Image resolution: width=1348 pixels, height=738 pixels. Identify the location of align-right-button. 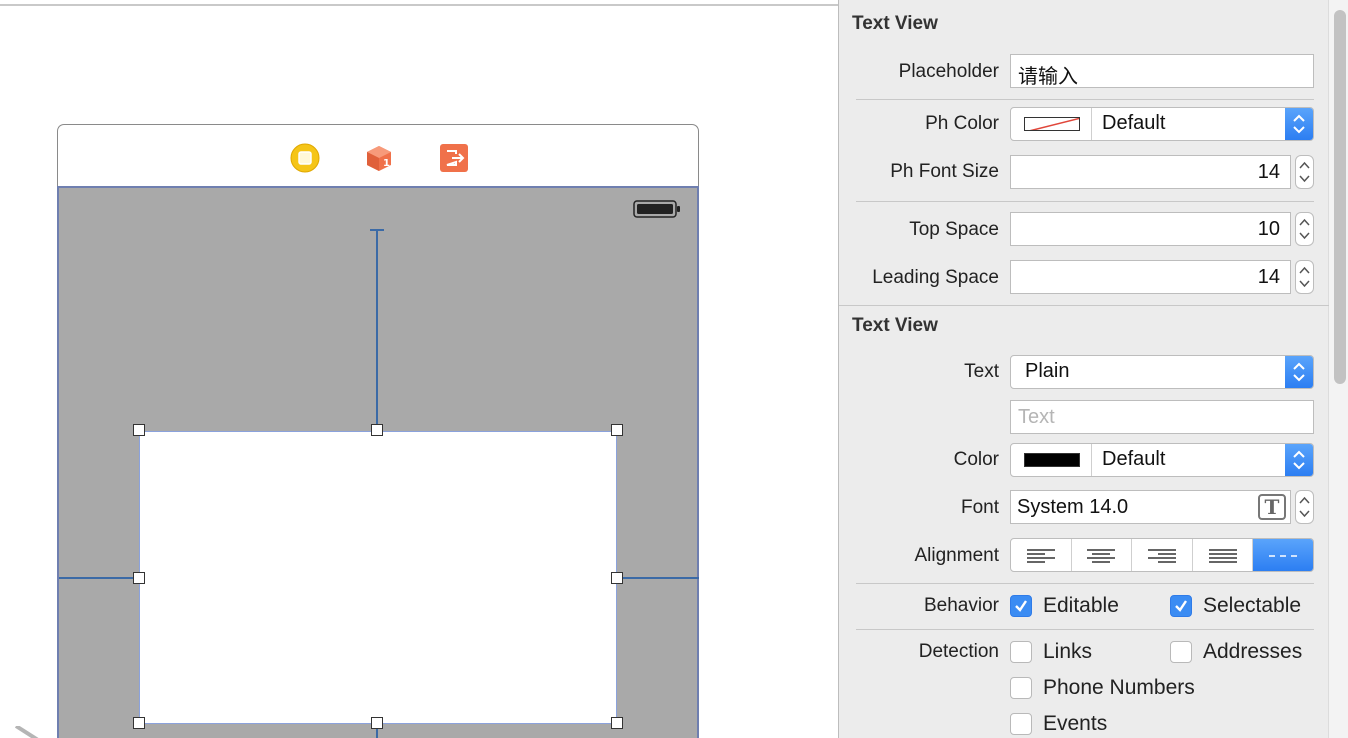
(1162, 555).